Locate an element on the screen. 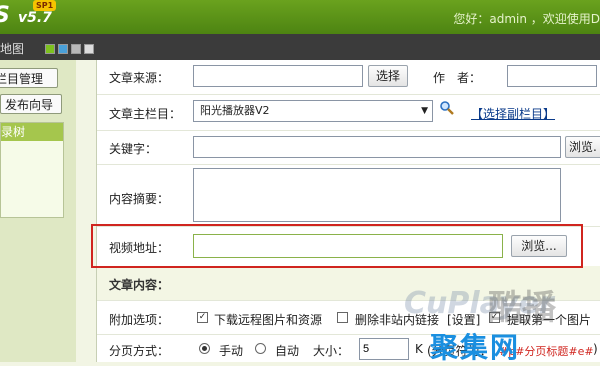 Image resolution: width=600 pixels, height=366 pixels. keyword-label: 关键字： is located at coordinates (133, 149).